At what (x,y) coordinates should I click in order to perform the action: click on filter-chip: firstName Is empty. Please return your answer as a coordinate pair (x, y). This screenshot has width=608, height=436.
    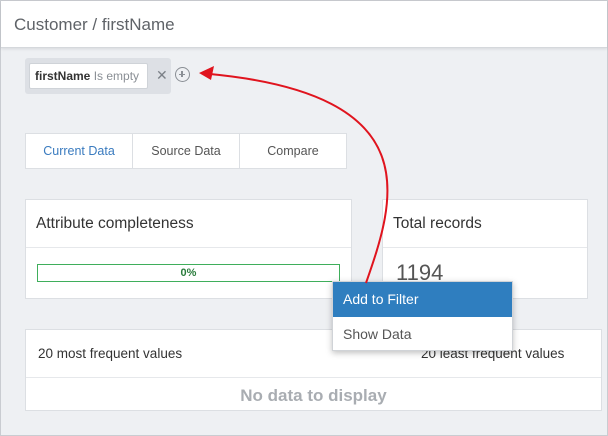
    Looking at the image, I should click on (88, 76).